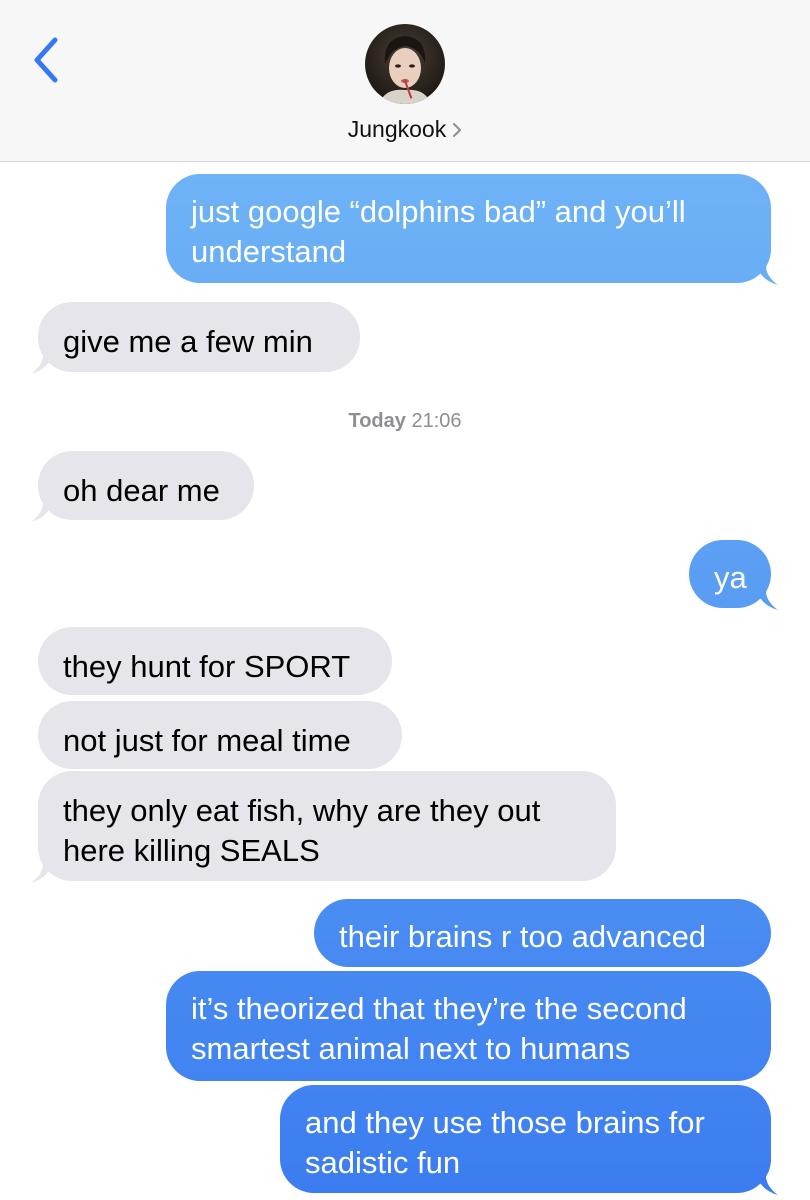 This screenshot has height=1200, width=810. Describe the element at coordinates (302, 810) in the screenshot. I see `message-line: they only eat fish, why are they out` at that location.